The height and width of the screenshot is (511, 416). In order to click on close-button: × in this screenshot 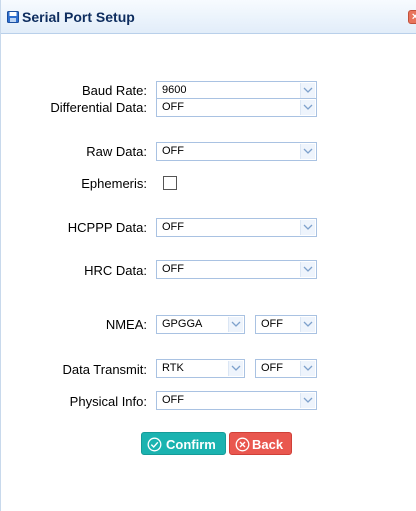, I will do `click(412, 17)`.